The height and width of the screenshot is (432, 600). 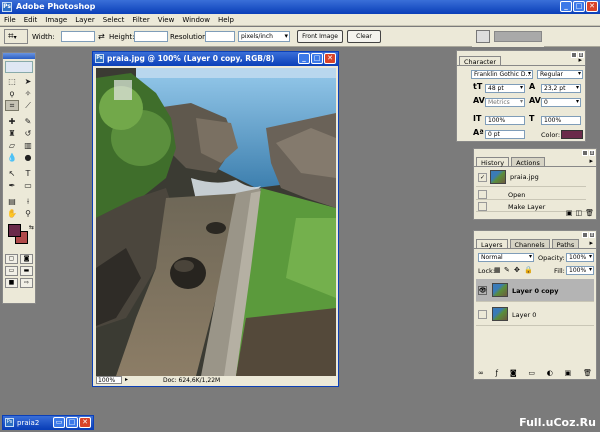 I want to click on standard-mode-button: ▢, so click(x=11, y=259).